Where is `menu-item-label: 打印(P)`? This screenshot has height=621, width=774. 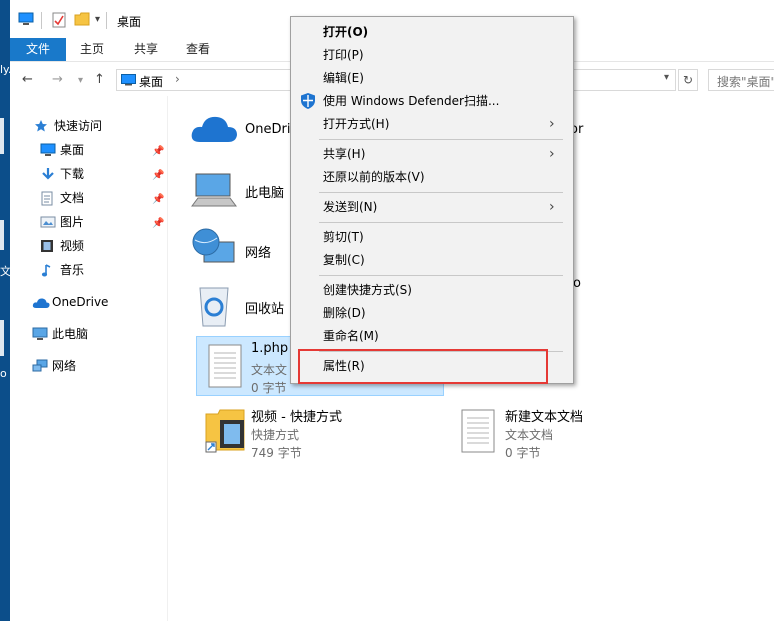 menu-item-label: 打印(P) is located at coordinates (343, 55).